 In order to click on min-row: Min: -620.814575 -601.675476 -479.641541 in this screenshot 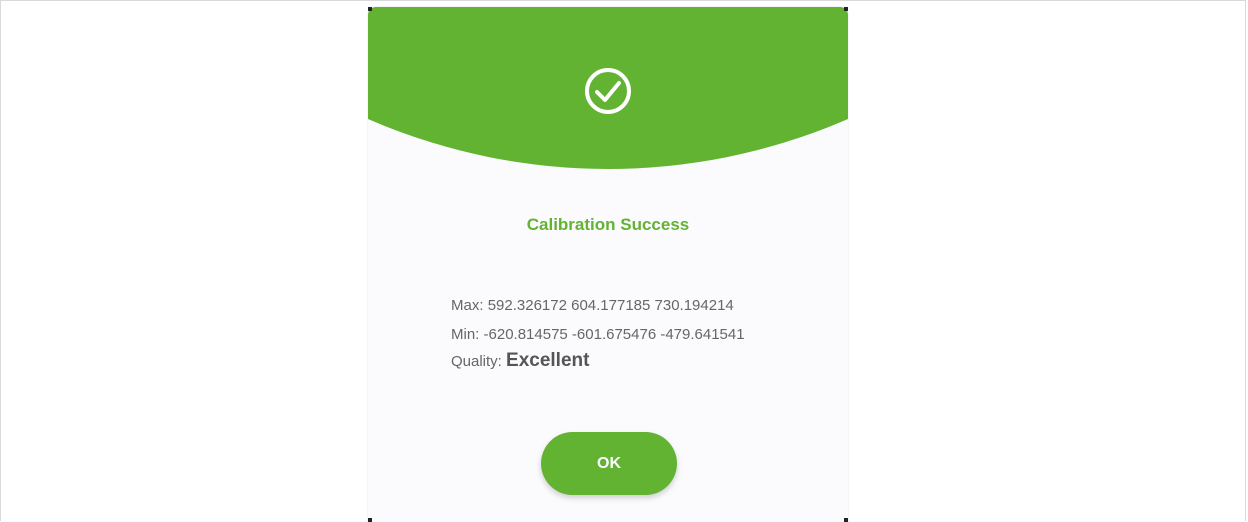, I will do `click(598, 334)`.